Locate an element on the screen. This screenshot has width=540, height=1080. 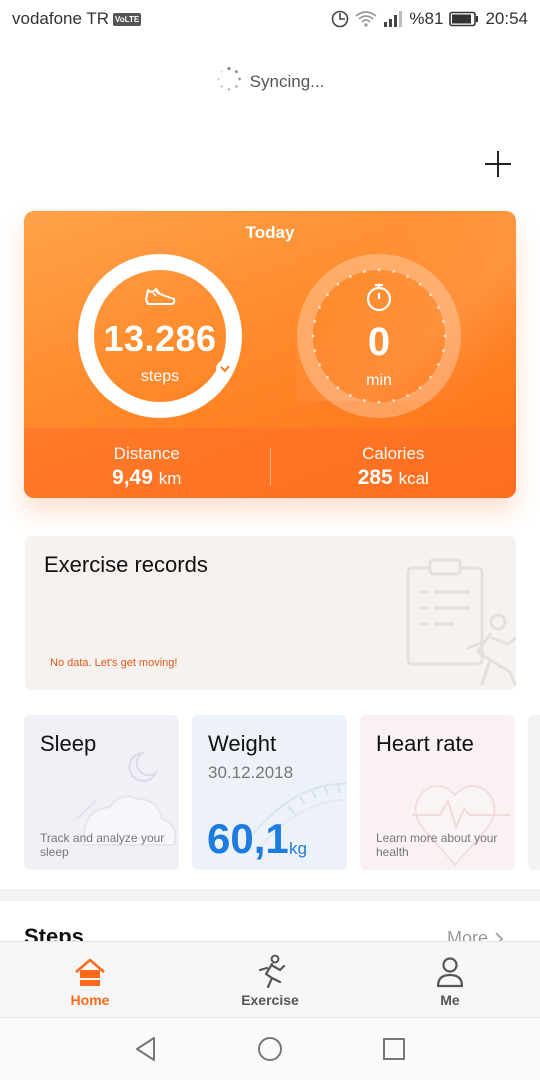
recents-square-icon is located at coordinates (394, 1049).